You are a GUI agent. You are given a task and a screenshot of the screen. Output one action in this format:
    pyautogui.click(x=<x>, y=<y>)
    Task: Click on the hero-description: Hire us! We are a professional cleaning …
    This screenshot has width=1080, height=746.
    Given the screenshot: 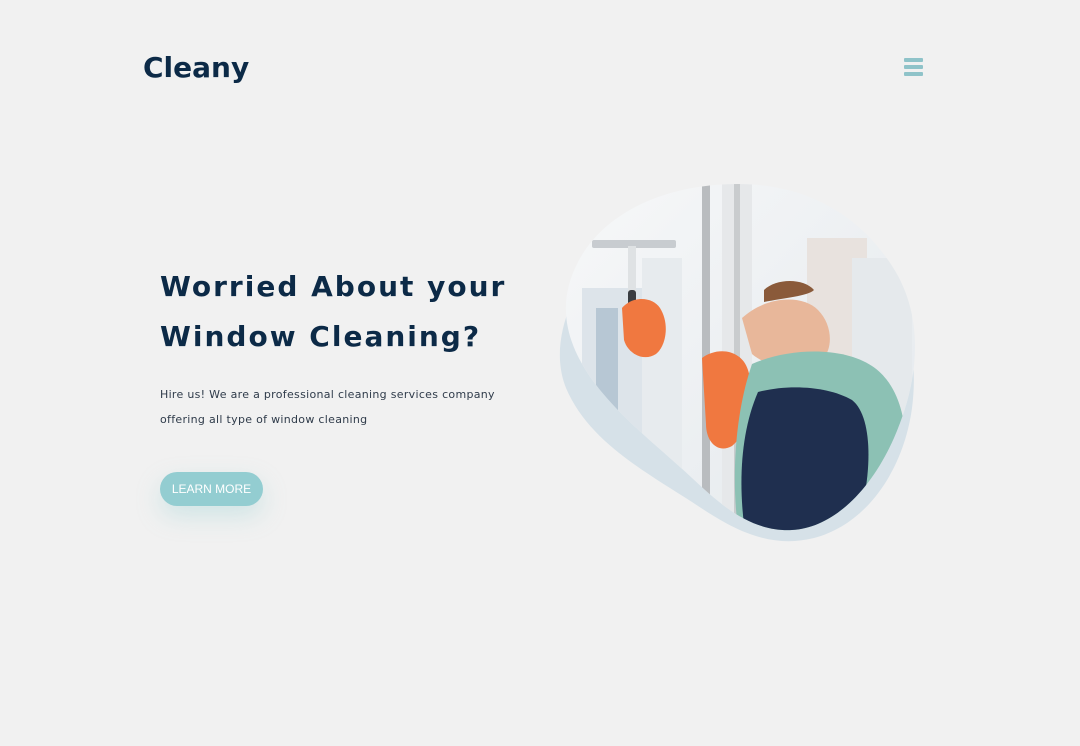 What is the action you would take?
    pyautogui.click(x=332, y=407)
    